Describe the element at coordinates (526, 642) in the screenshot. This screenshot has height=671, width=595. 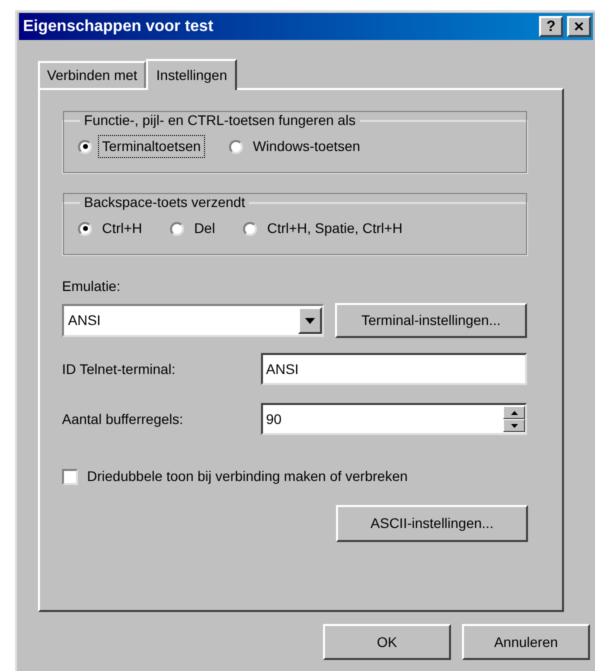
I see `cancel-button: Annuleren` at that location.